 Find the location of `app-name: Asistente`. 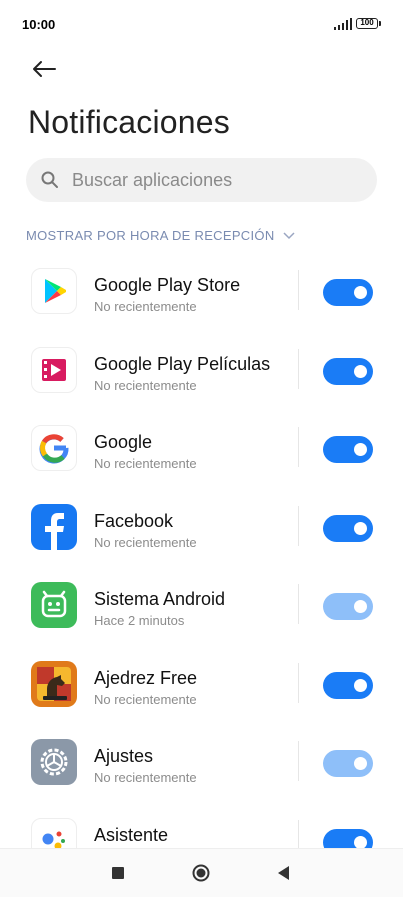

app-name: Asistente is located at coordinates (131, 834).